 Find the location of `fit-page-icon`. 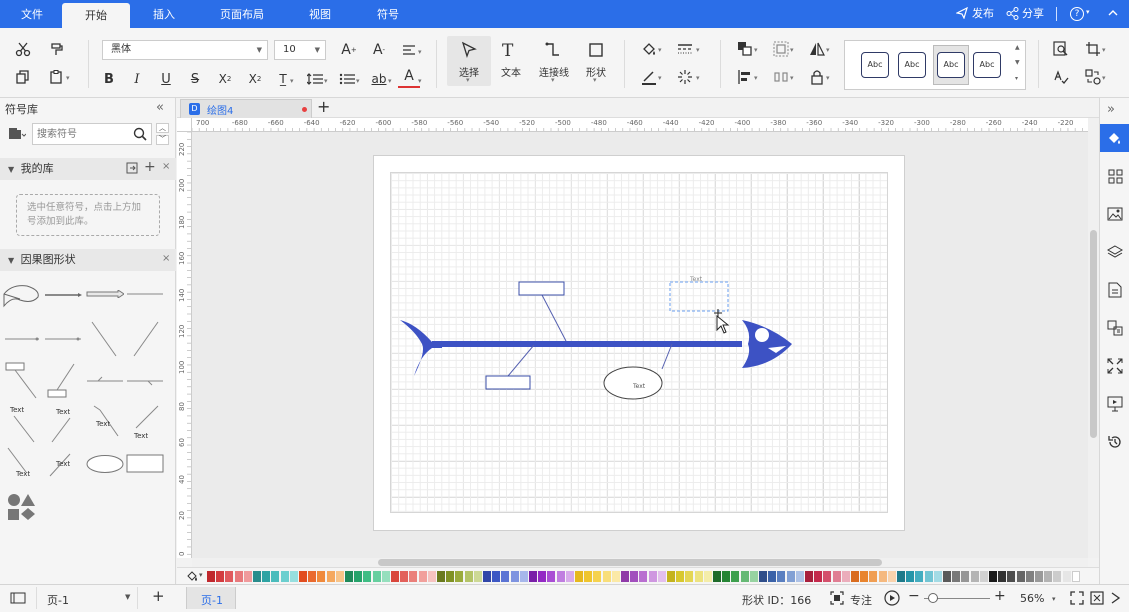

fit-page-icon is located at coordinates (1077, 598).